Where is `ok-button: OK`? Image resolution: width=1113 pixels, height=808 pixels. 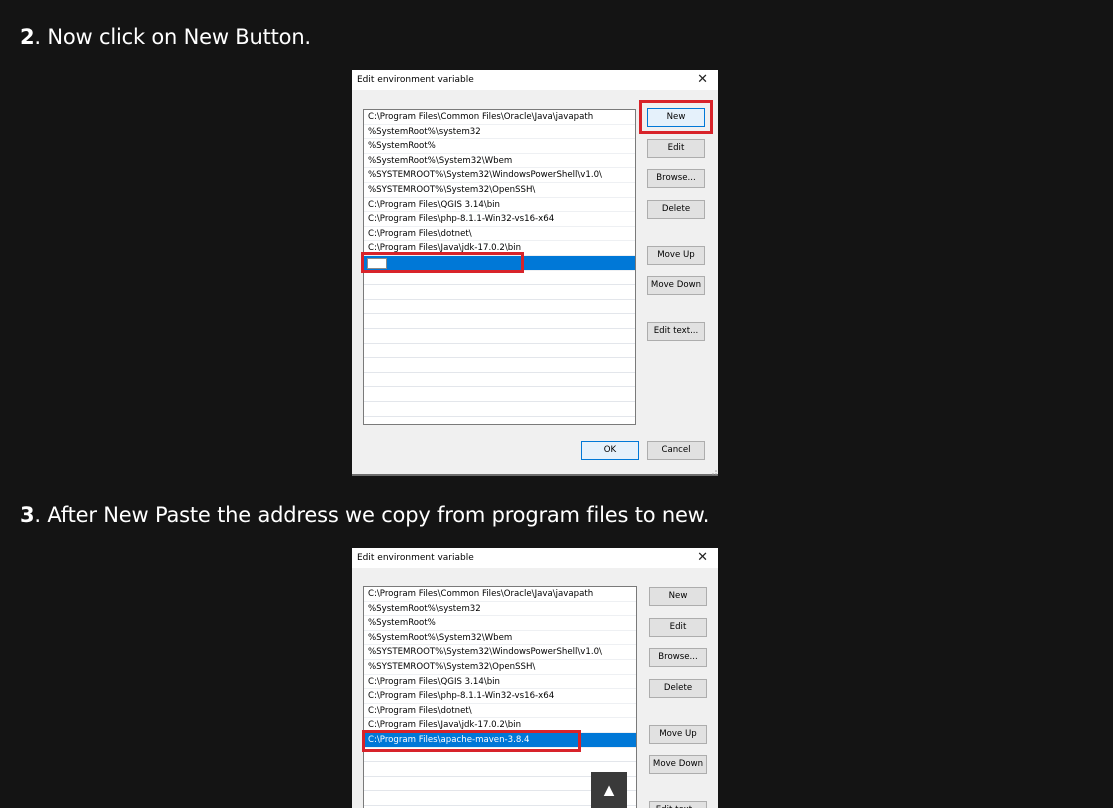
ok-button: OK is located at coordinates (610, 450).